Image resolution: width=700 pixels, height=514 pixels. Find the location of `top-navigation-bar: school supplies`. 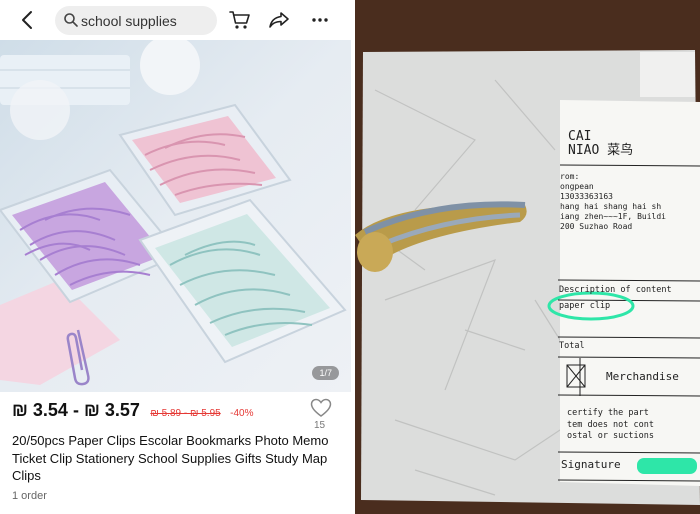

top-navigation-bar: school supplies is located at coordinates (175, 20).